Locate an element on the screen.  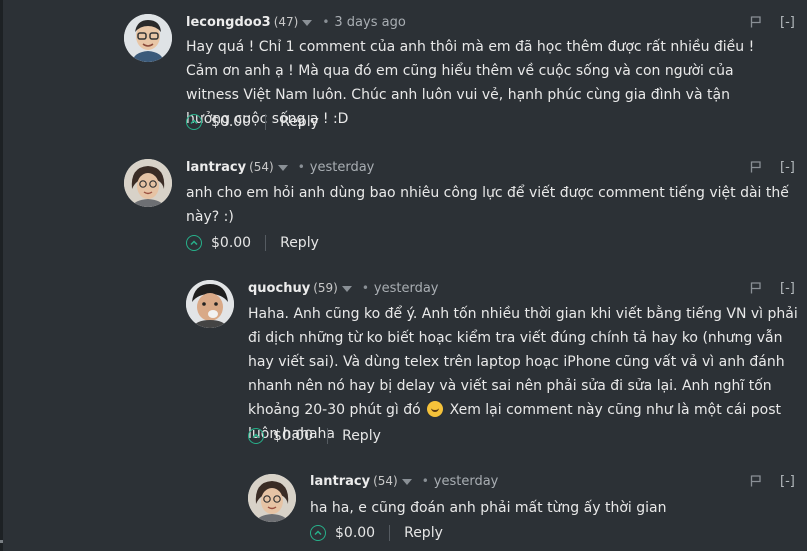
thread-left-bar-marker is located at coordinates (1, 541).